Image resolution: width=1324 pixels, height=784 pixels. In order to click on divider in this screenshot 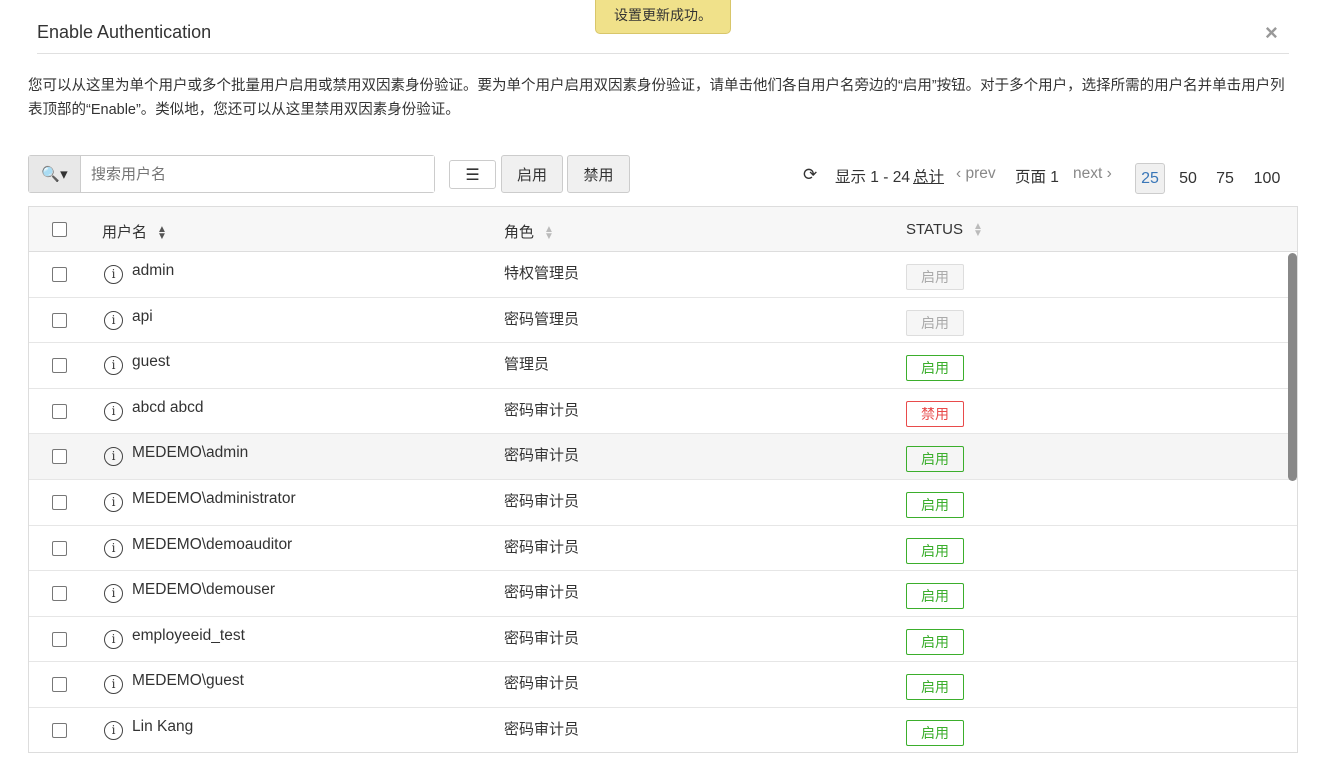, I will do `click(663, 53)`.